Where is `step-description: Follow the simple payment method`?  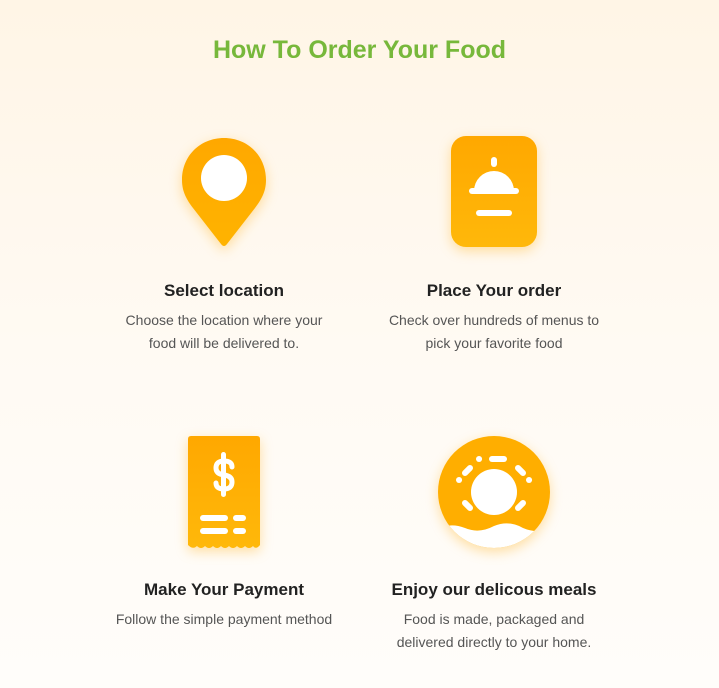 step-description: Follow the simple payment method is located at coordinates (224, 619).